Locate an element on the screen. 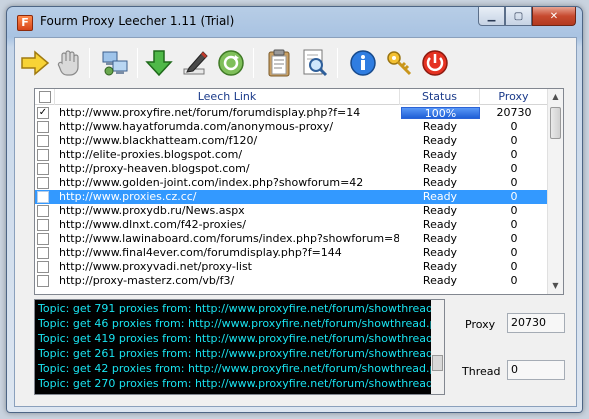  thread-count-field: 0 is located at coordinates (536, 370).